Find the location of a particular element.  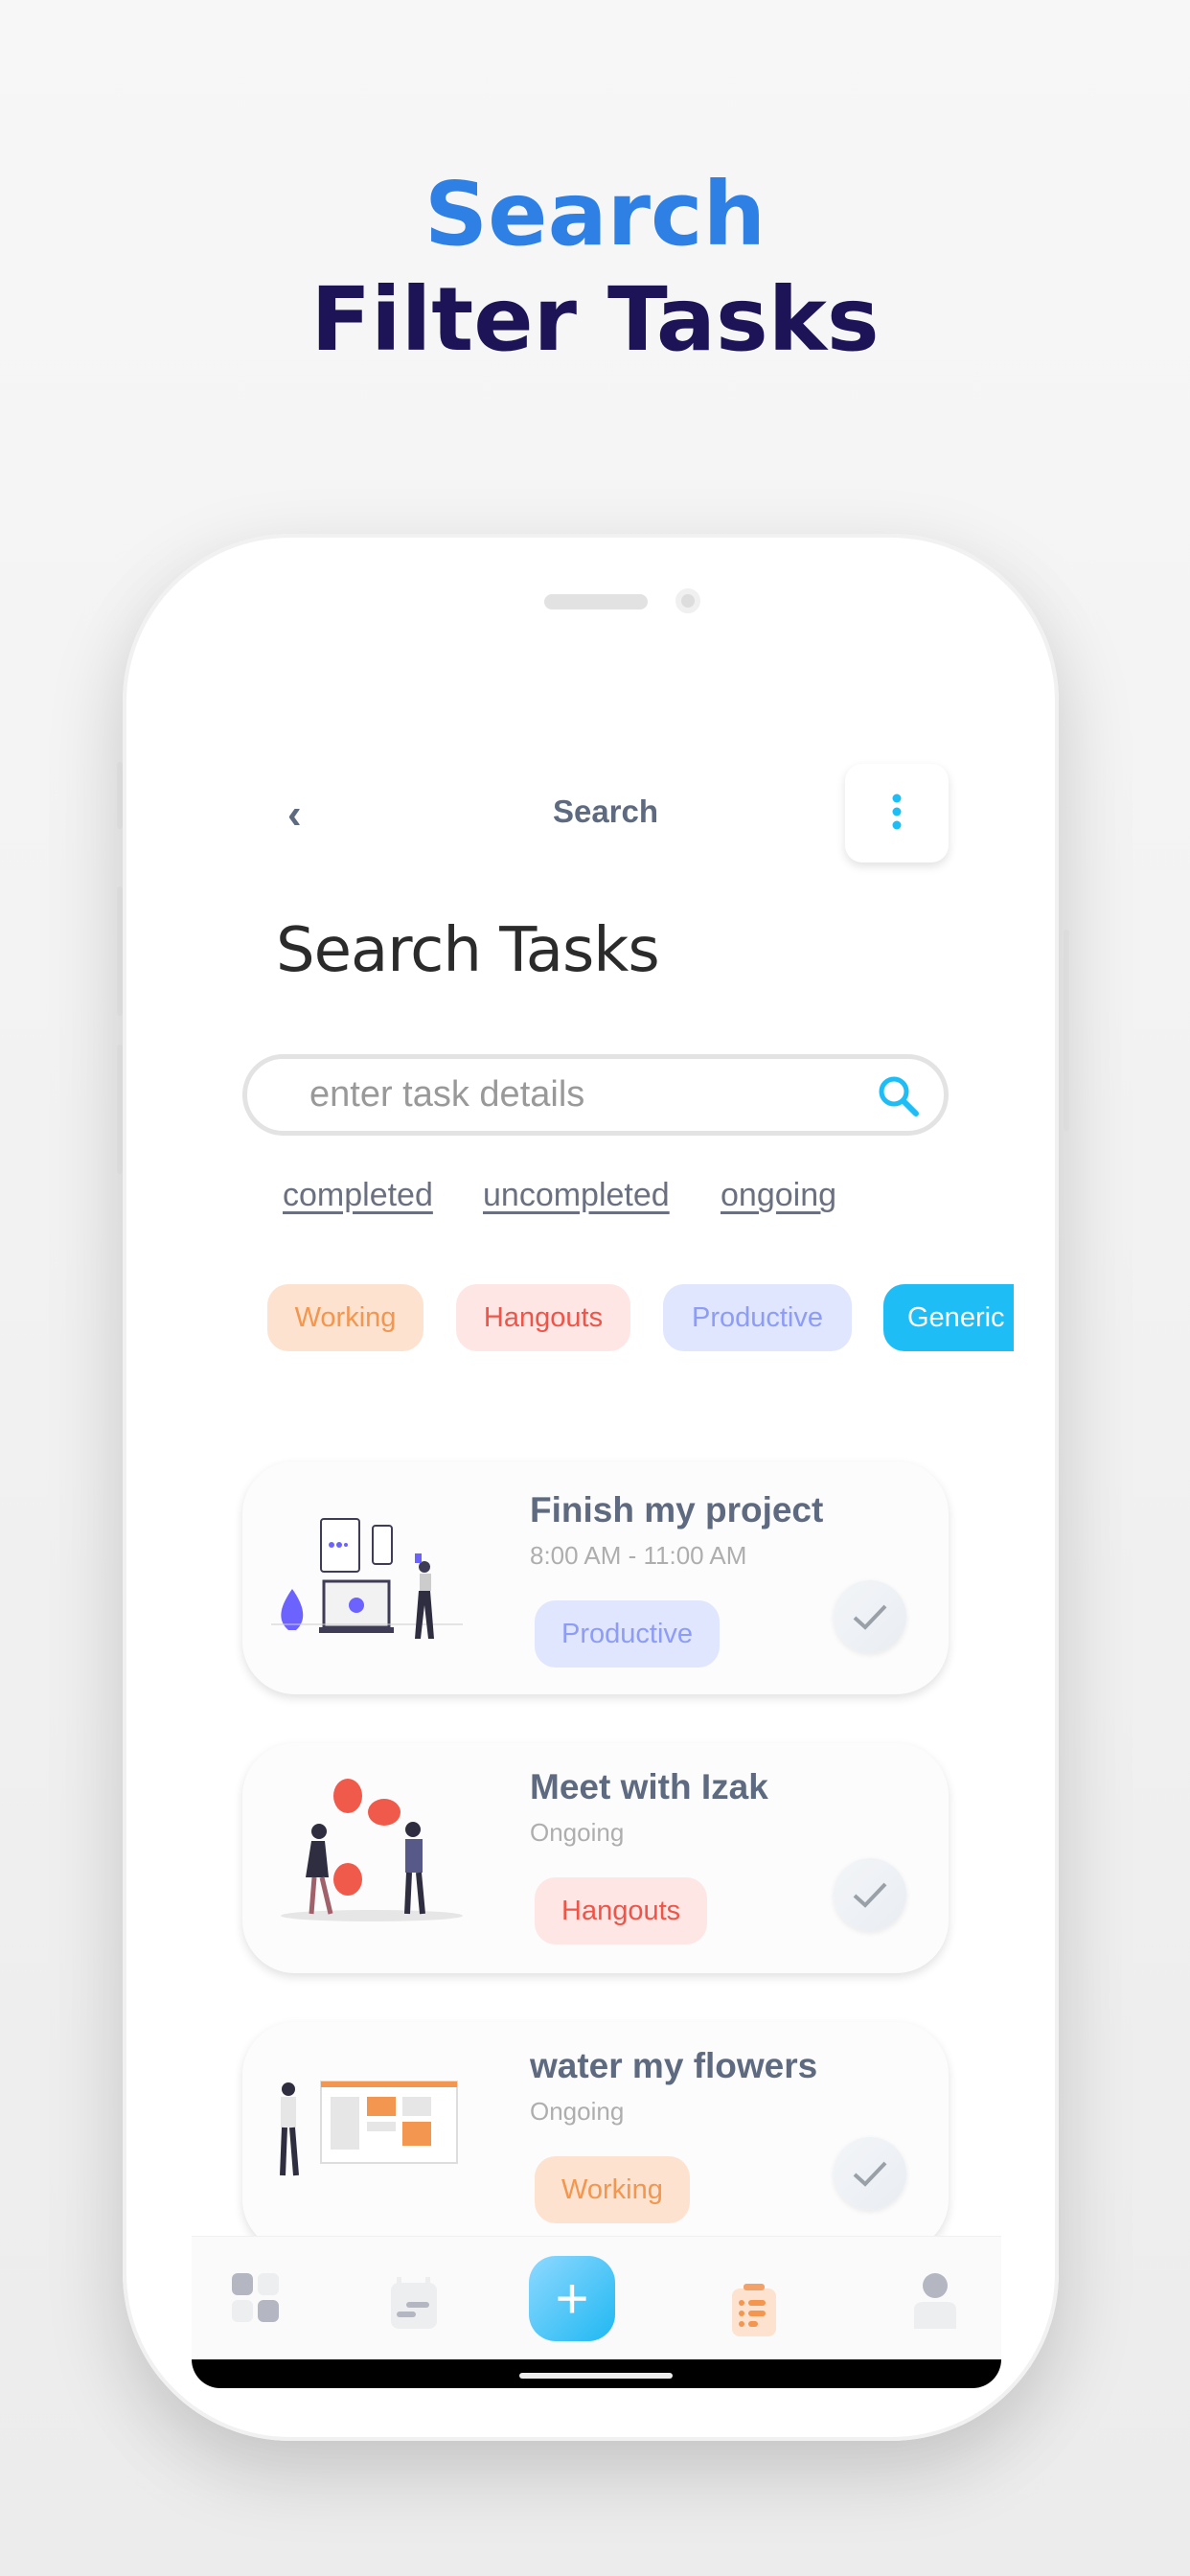

filter-completed: completed is located at coordinates (358, 1195).